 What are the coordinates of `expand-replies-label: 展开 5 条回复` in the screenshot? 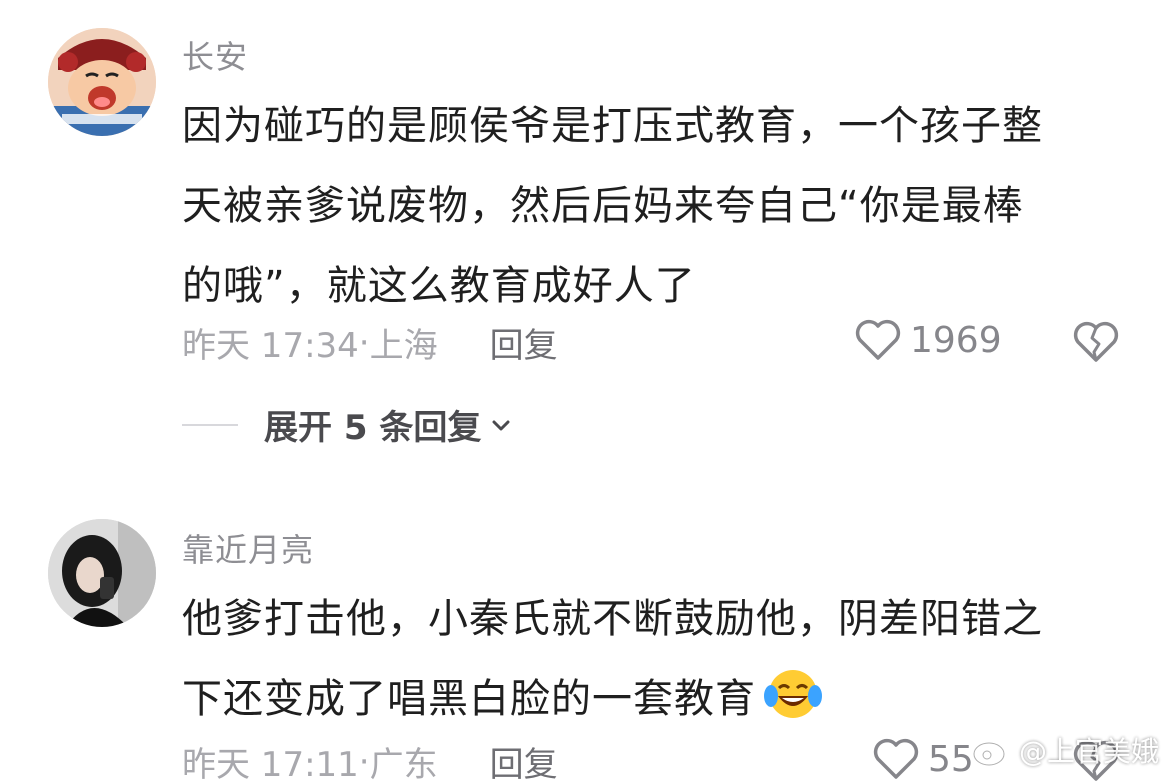 It's located at (373, 428).